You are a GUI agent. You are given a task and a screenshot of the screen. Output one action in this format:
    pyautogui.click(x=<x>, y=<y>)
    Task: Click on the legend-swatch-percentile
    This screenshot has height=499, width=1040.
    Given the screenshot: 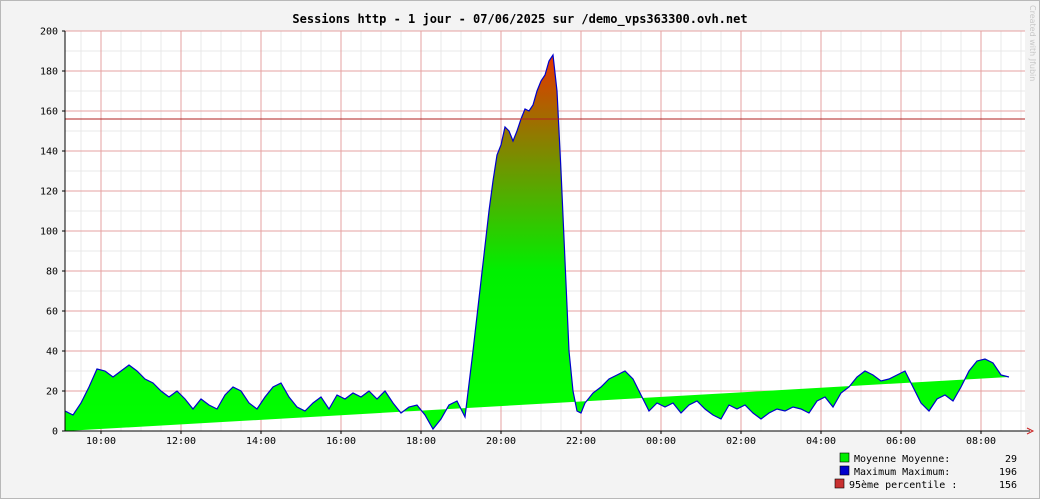 What is the action you would take?
    pyautogui.click(x=839, y=483)
    